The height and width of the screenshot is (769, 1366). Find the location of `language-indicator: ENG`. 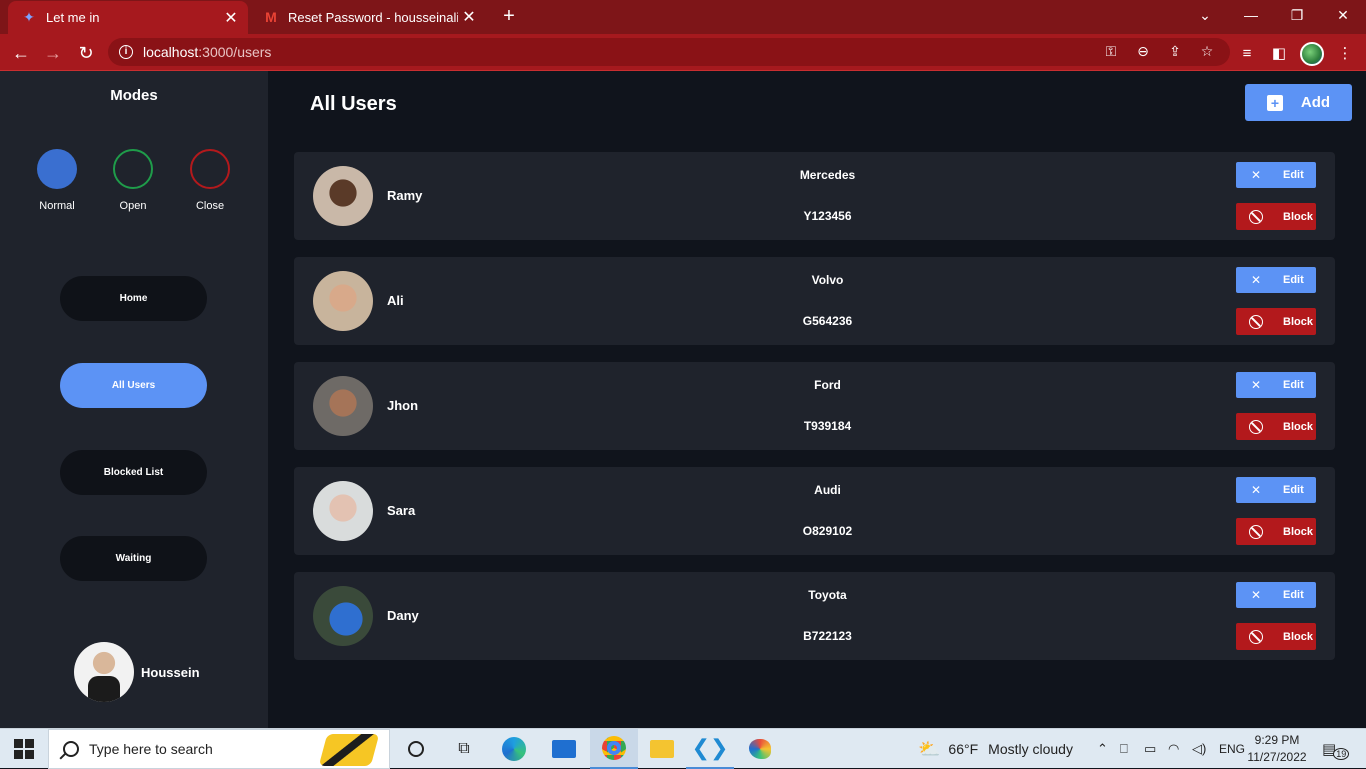

language-indicator: ENG is located at coordinates (1232, 749).